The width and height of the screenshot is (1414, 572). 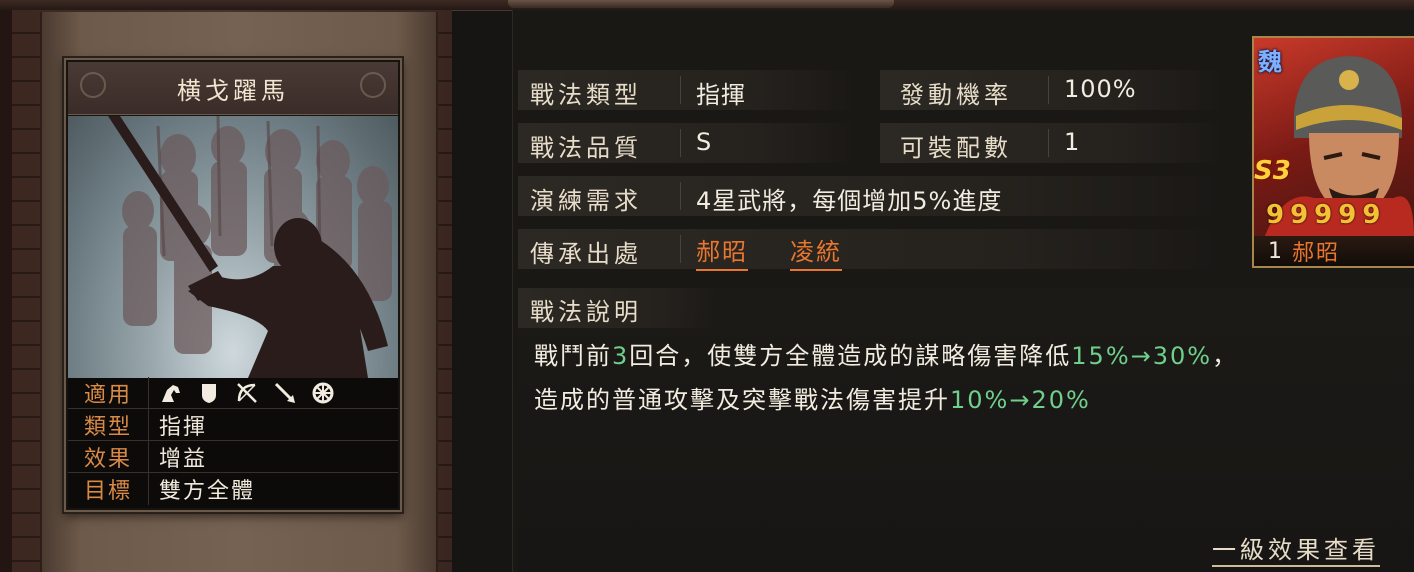 What do you see at coordinates (6, 291) in the screenshot?
I see `wood-edge` at bounding box center [6, 291].